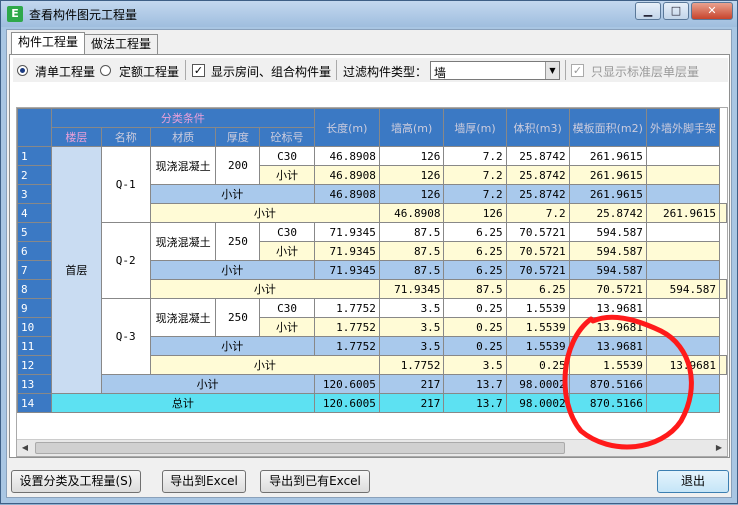  I want to click on row-number: 11, so click(35, 346).